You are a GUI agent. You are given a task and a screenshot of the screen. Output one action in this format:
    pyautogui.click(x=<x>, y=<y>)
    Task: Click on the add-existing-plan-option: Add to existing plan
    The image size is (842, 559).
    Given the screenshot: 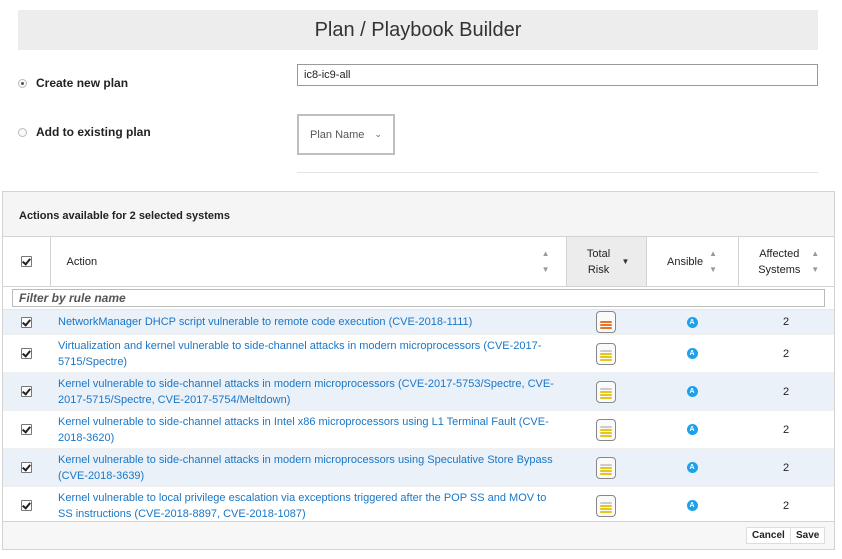 What is the action you would take?
    pyautogui.click(x=84, y=132)
    